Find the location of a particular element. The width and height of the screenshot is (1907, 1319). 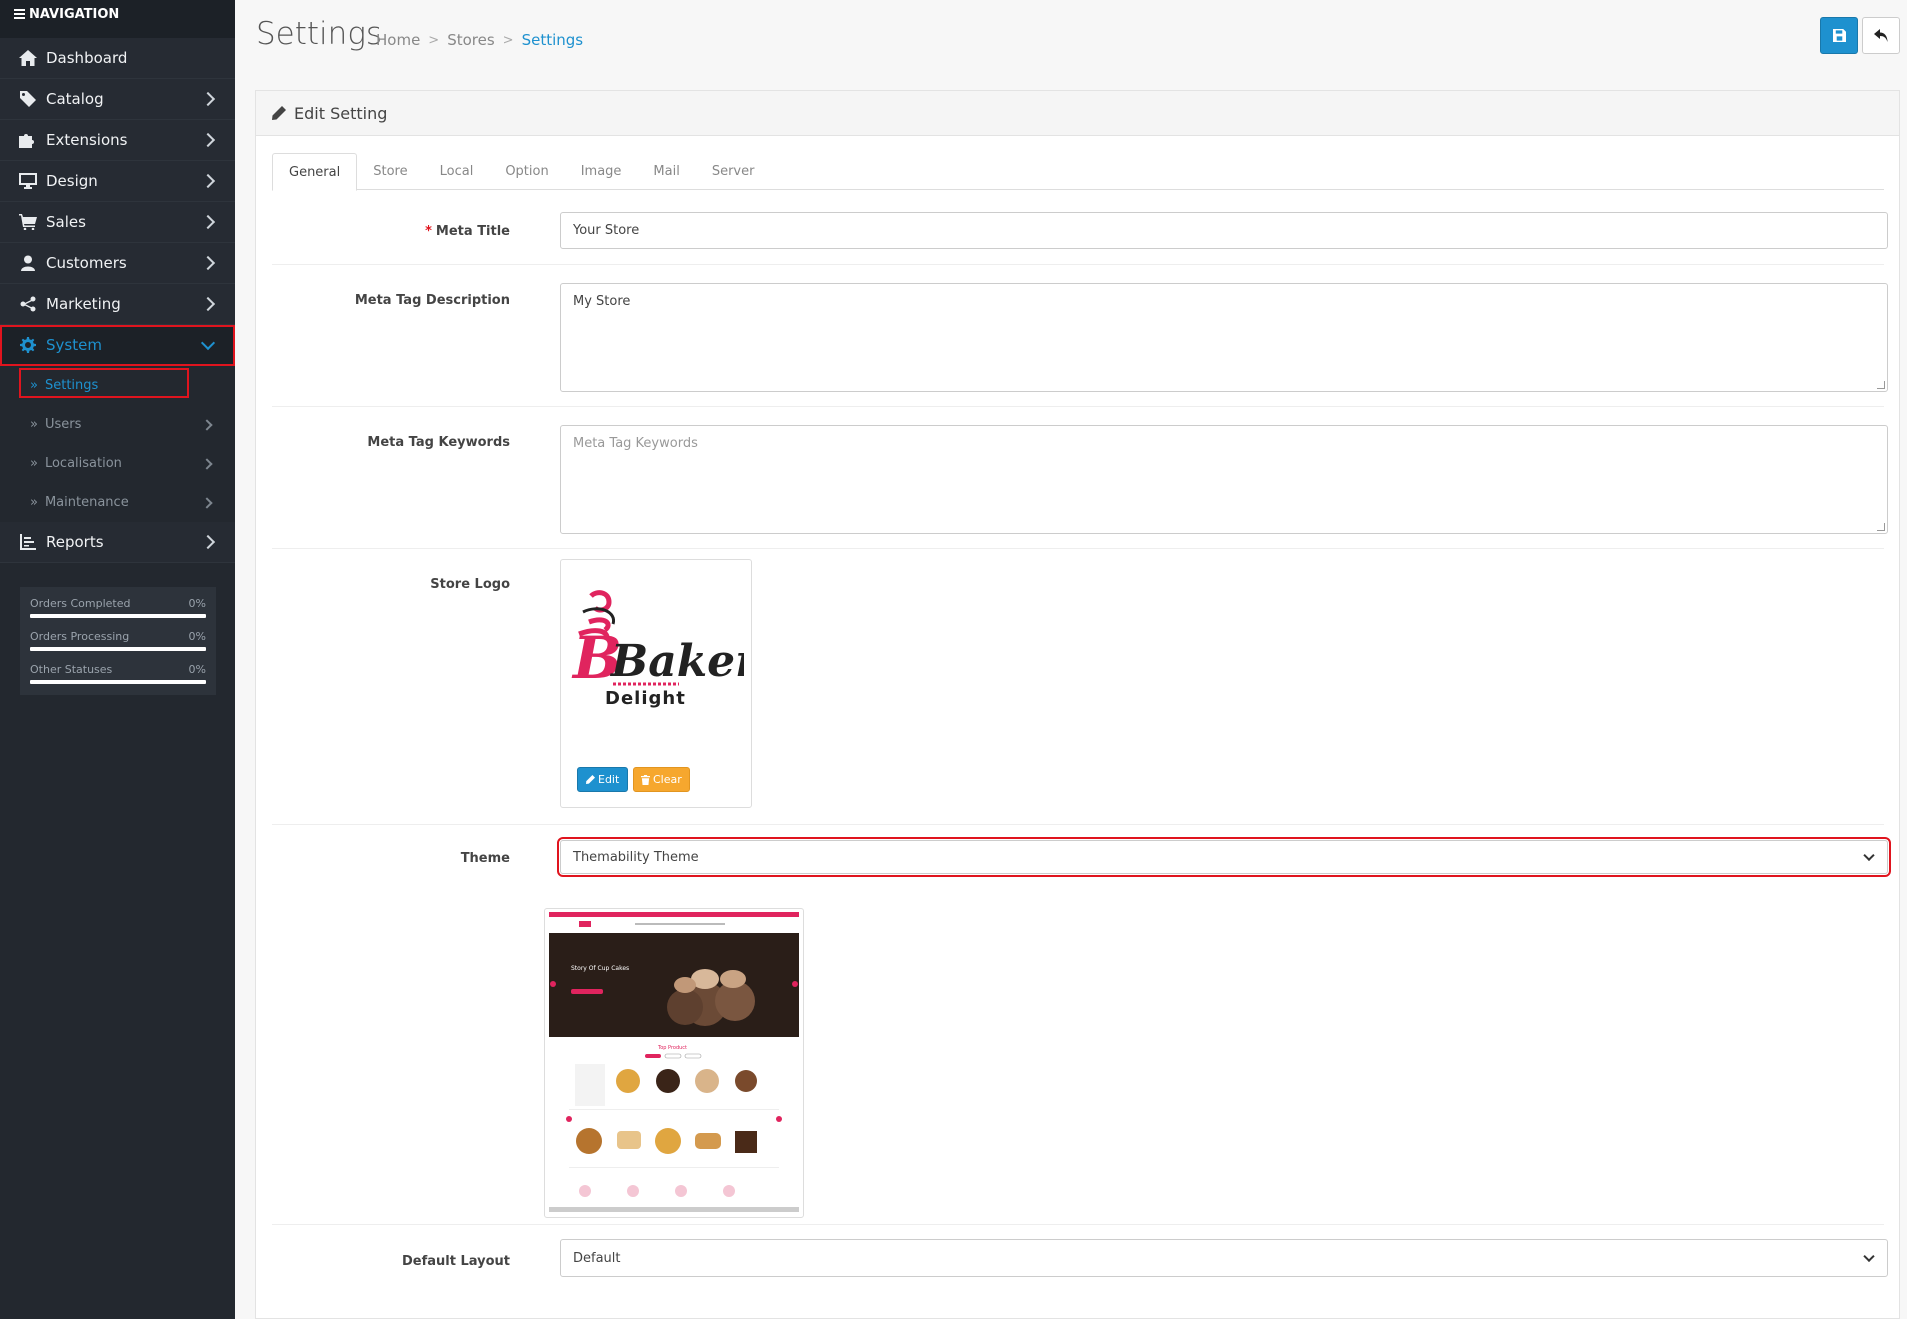

sidebar-item-label: Design is located at coordinates (72, 181).